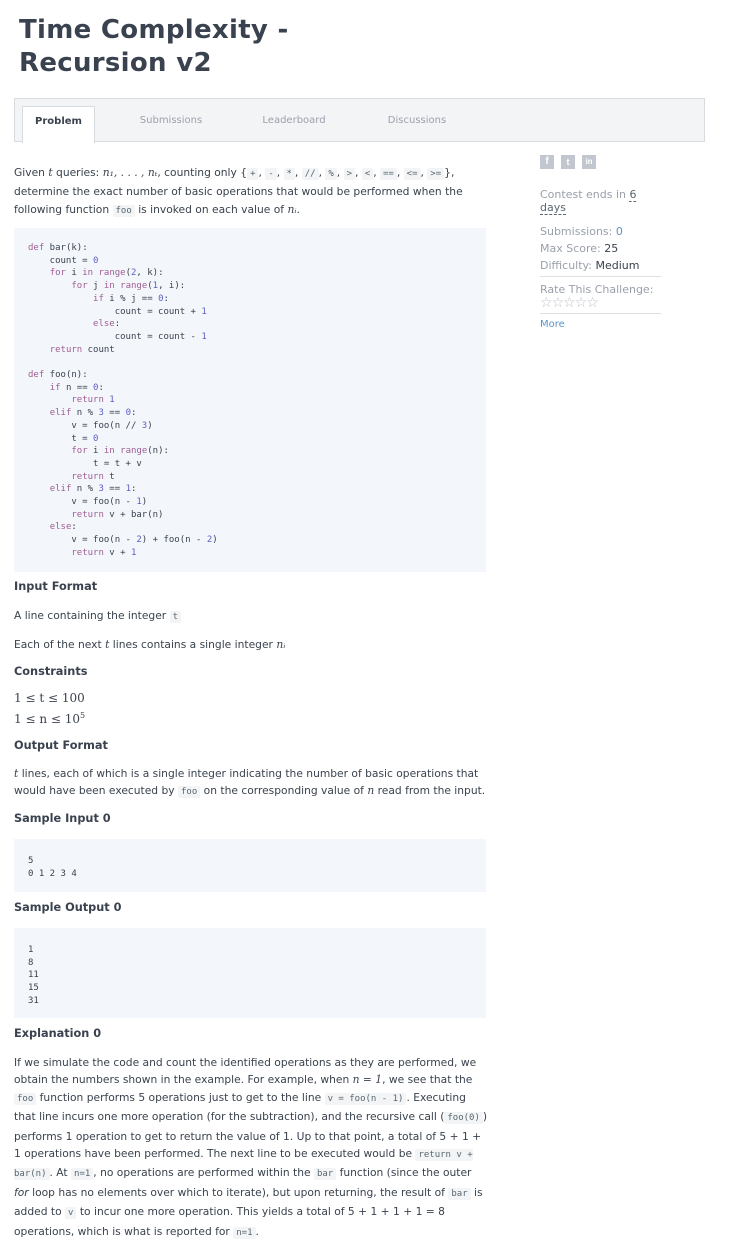 The image size is (750, 1242). I want to click on facebook-icon: f, so click(547, 162).